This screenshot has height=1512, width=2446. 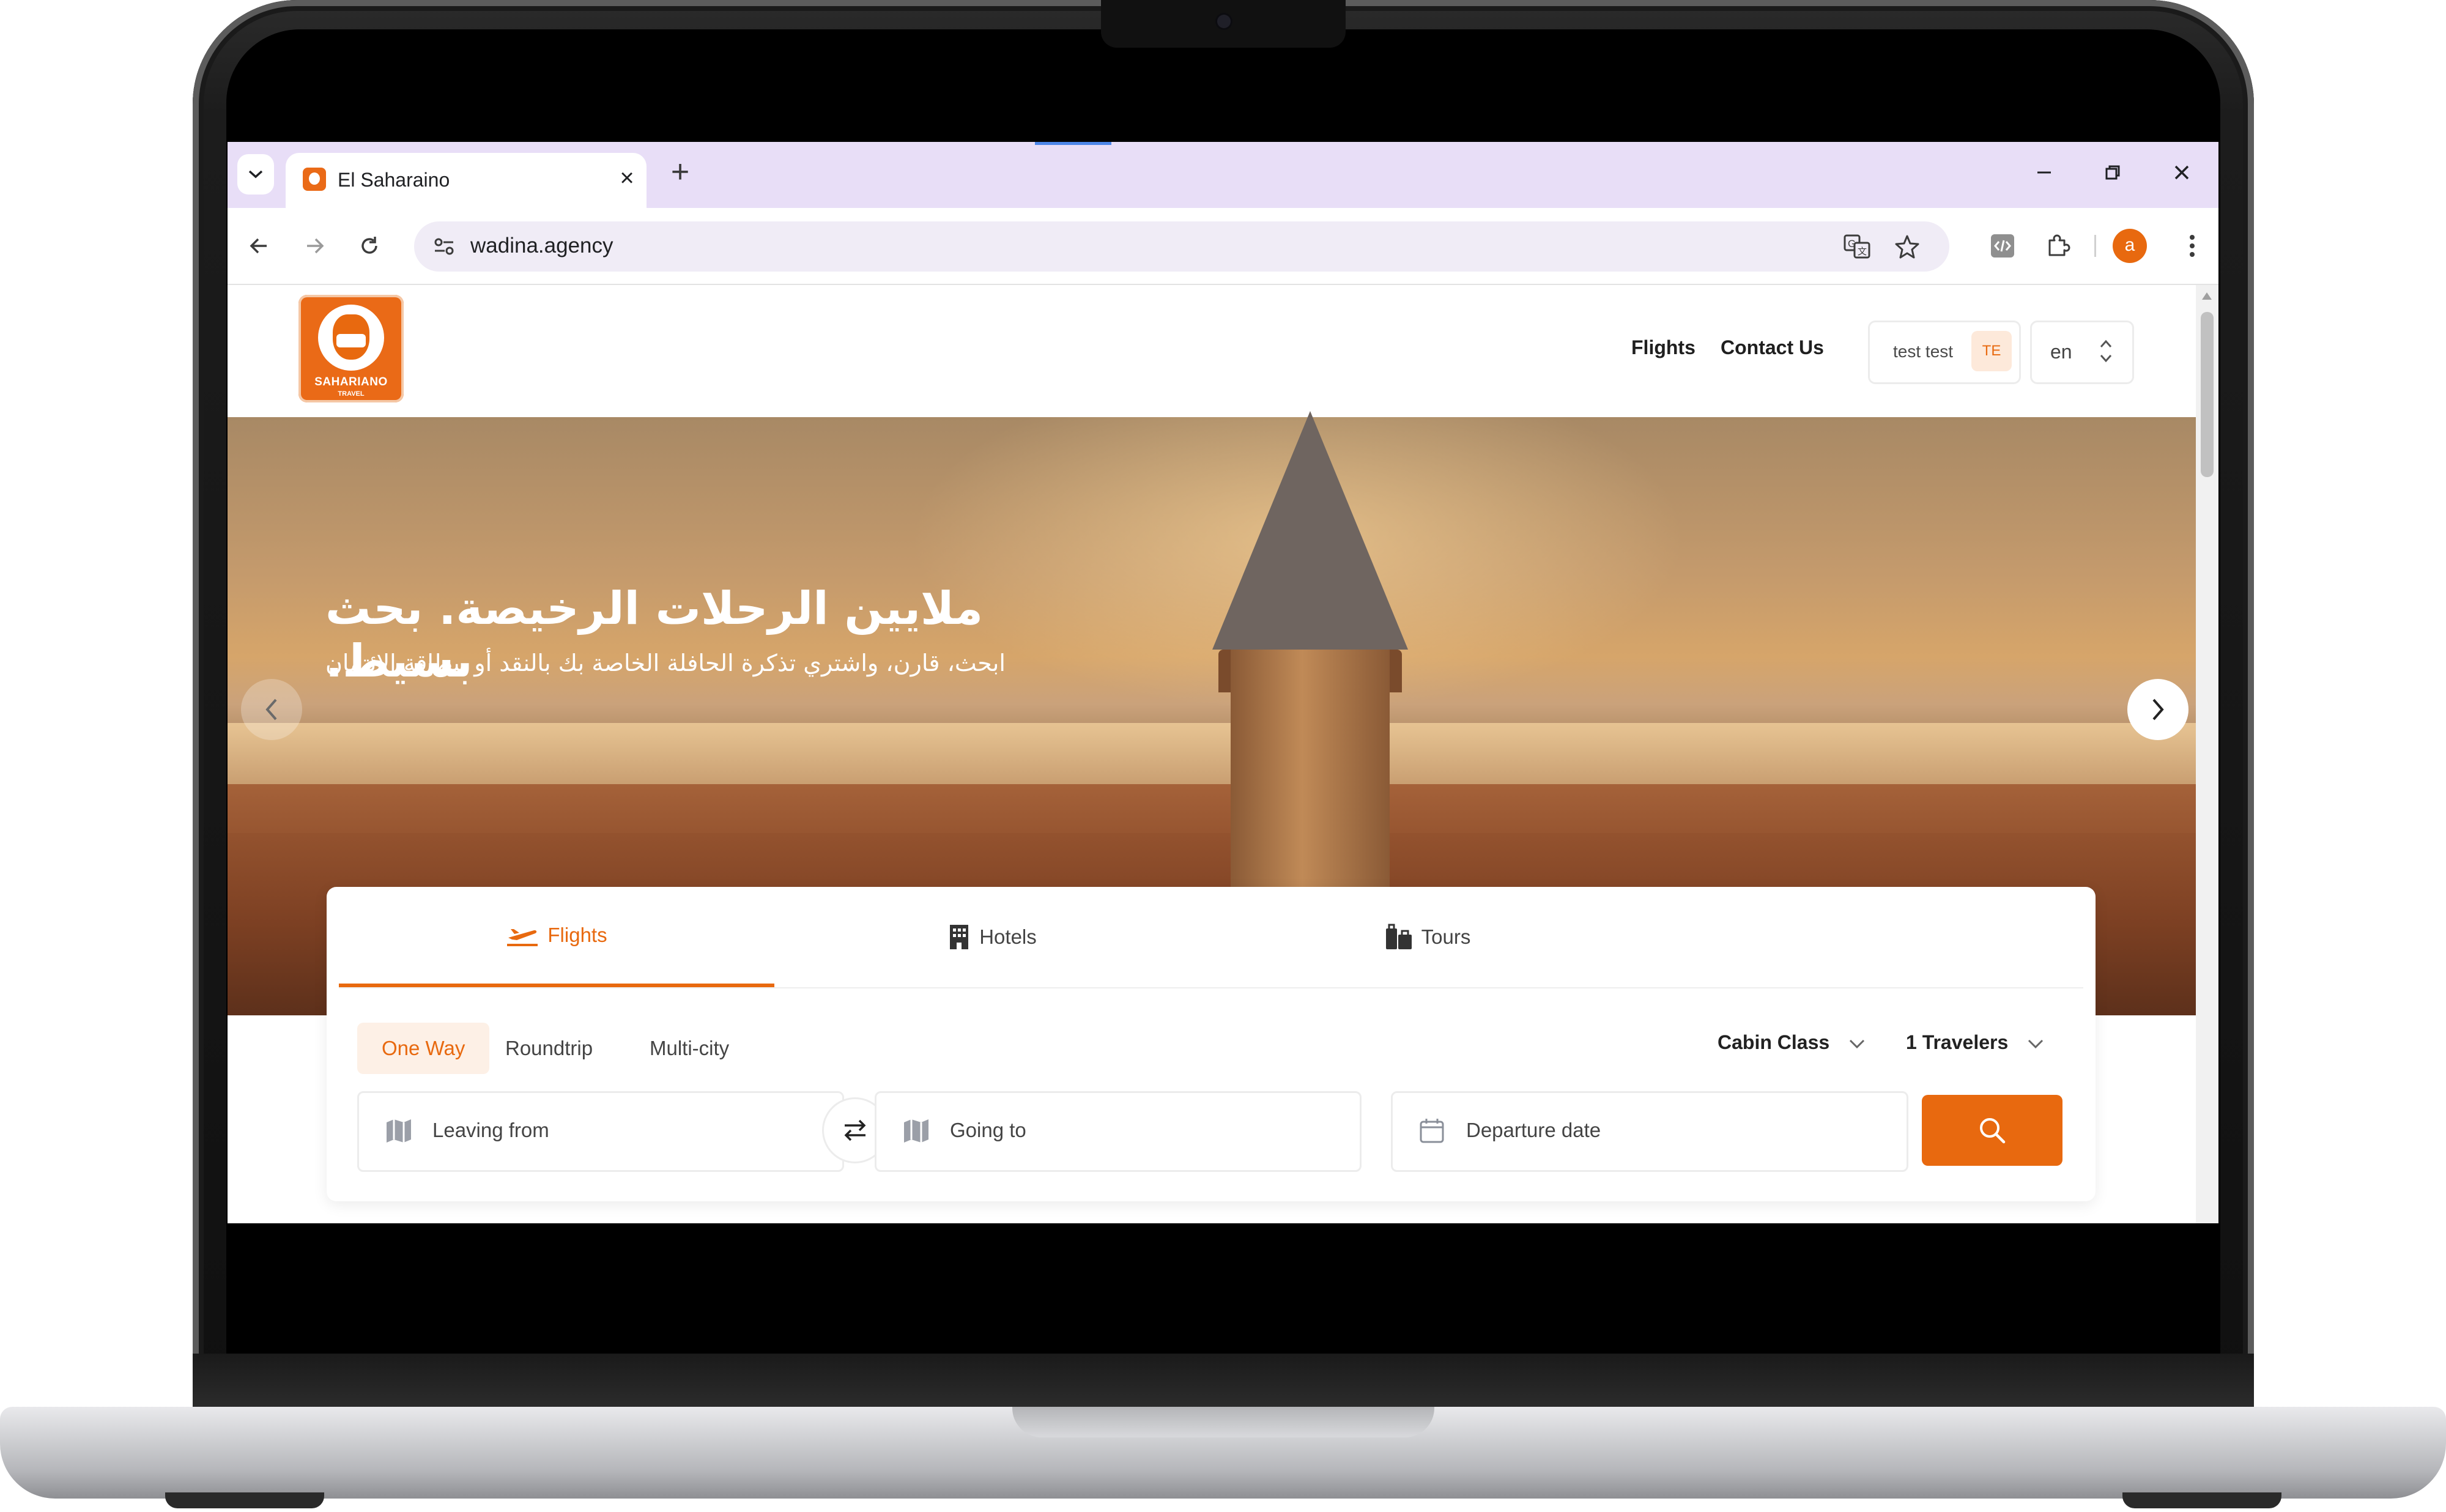 I want to click on trip-roundtrip: Roundtrip, so click(x=549, y=1048).